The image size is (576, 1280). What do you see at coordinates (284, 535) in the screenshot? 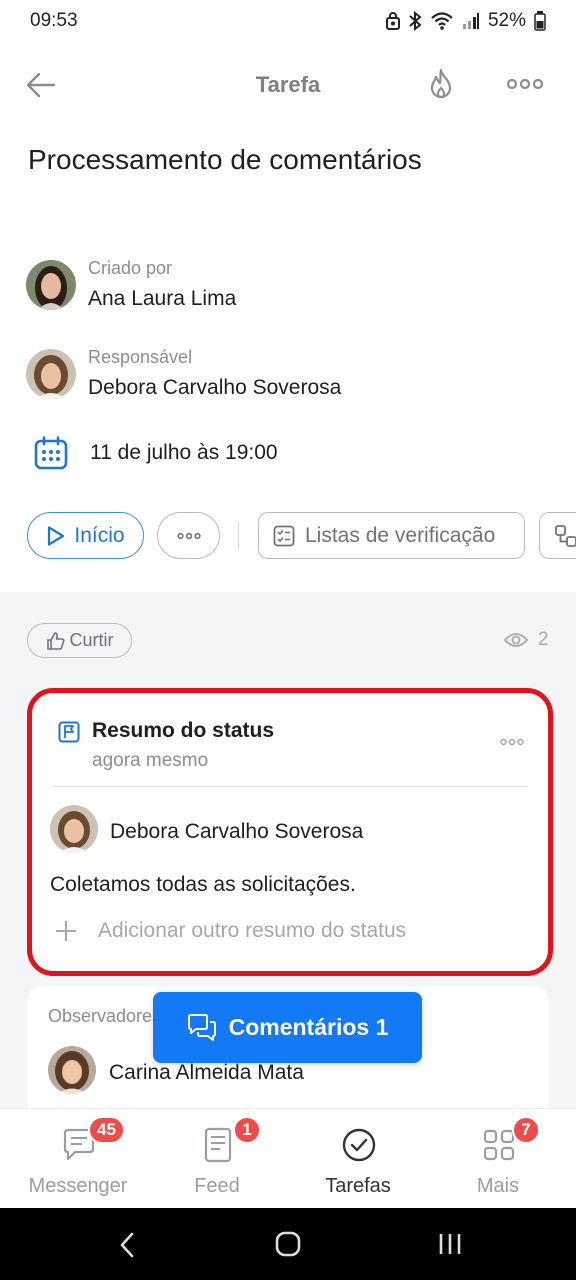
I see `checklist-icon` at bounding box center [284, 535].